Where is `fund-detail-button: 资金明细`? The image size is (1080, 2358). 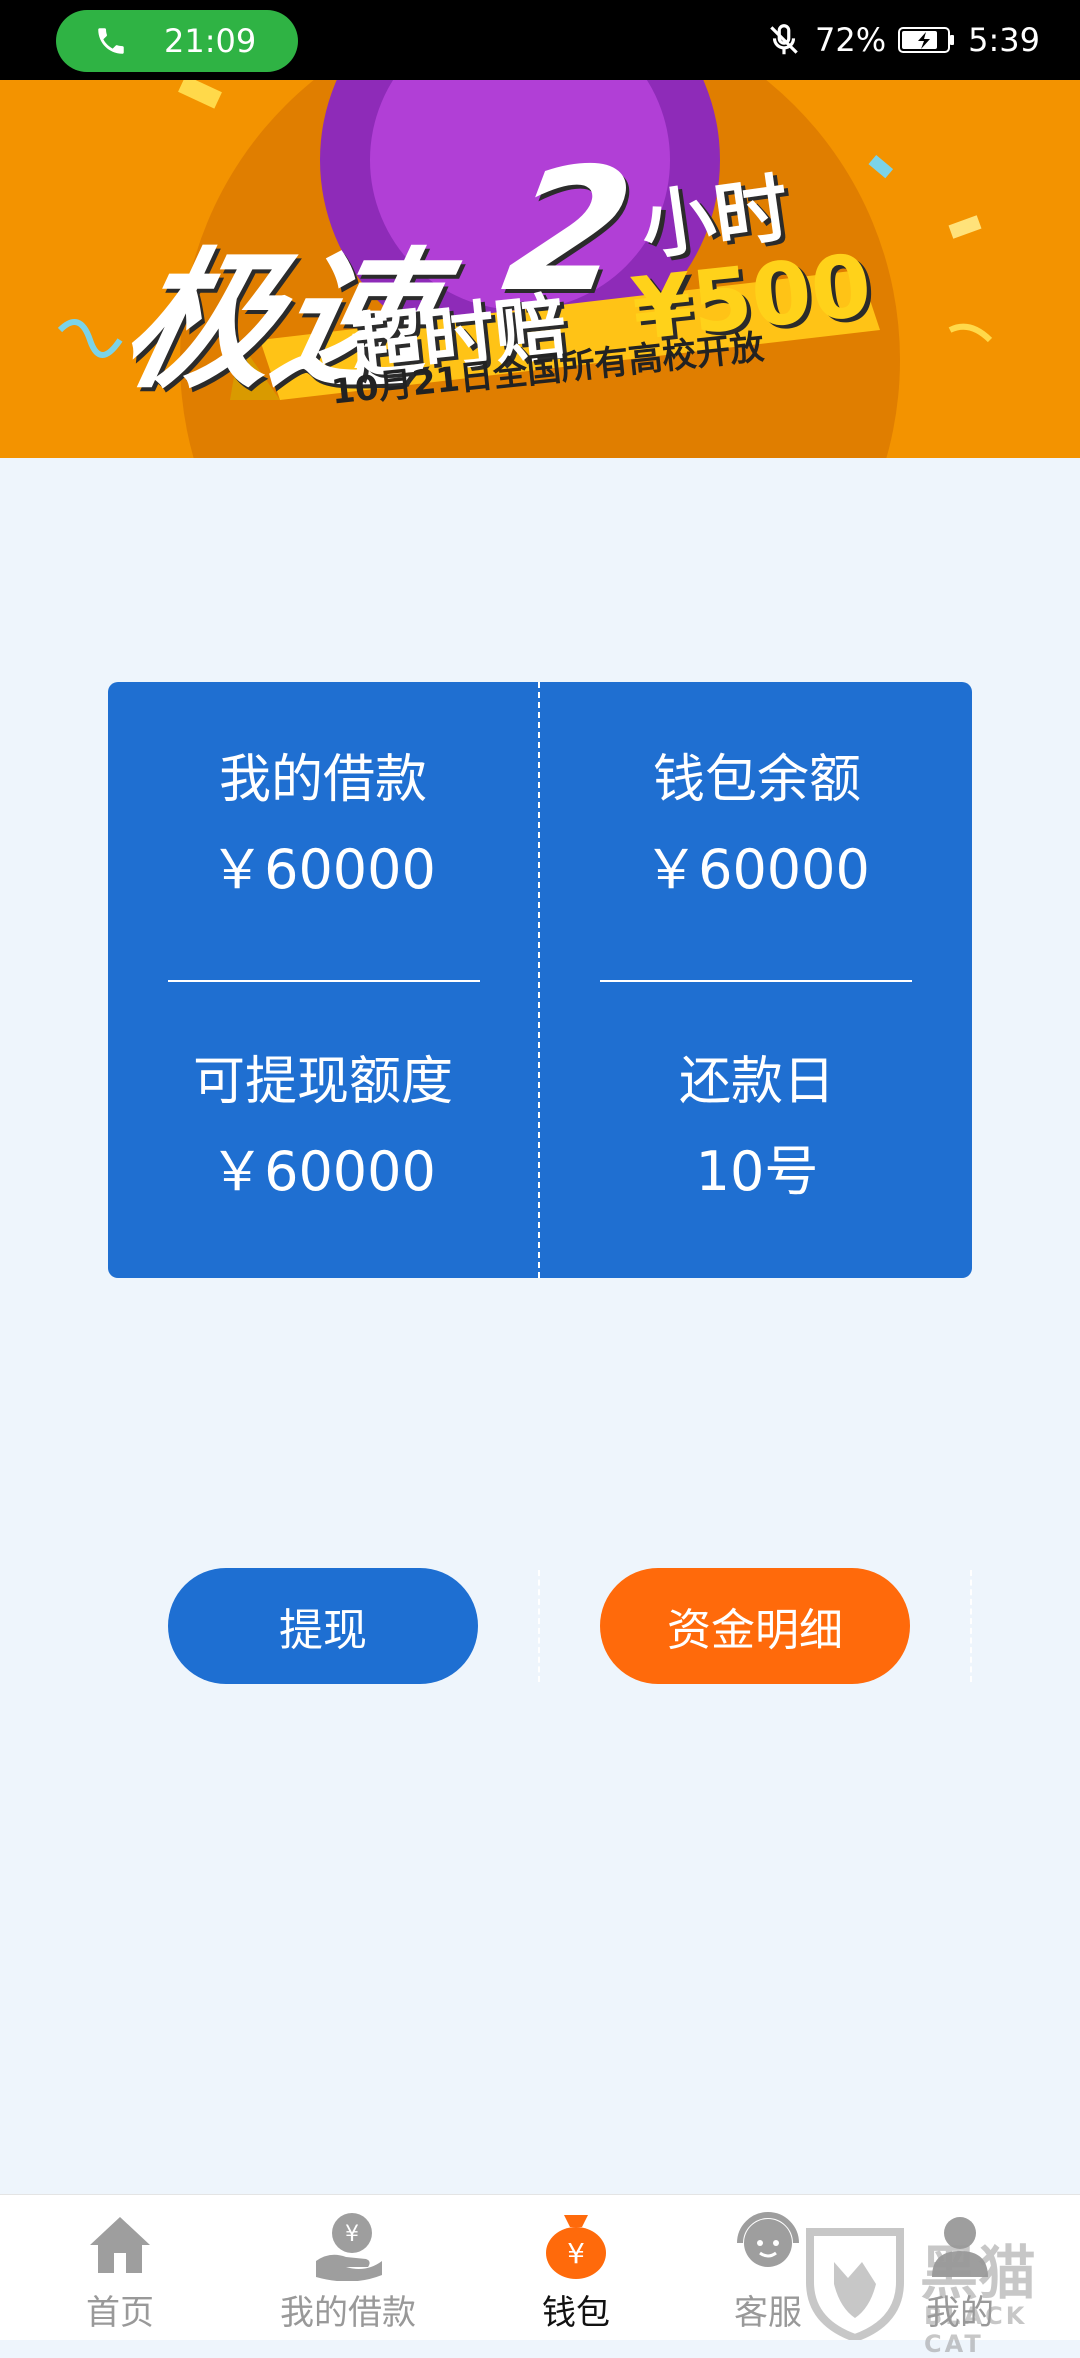 fund-detail-button: 资金明细 is located at coordinates (755, 1626).